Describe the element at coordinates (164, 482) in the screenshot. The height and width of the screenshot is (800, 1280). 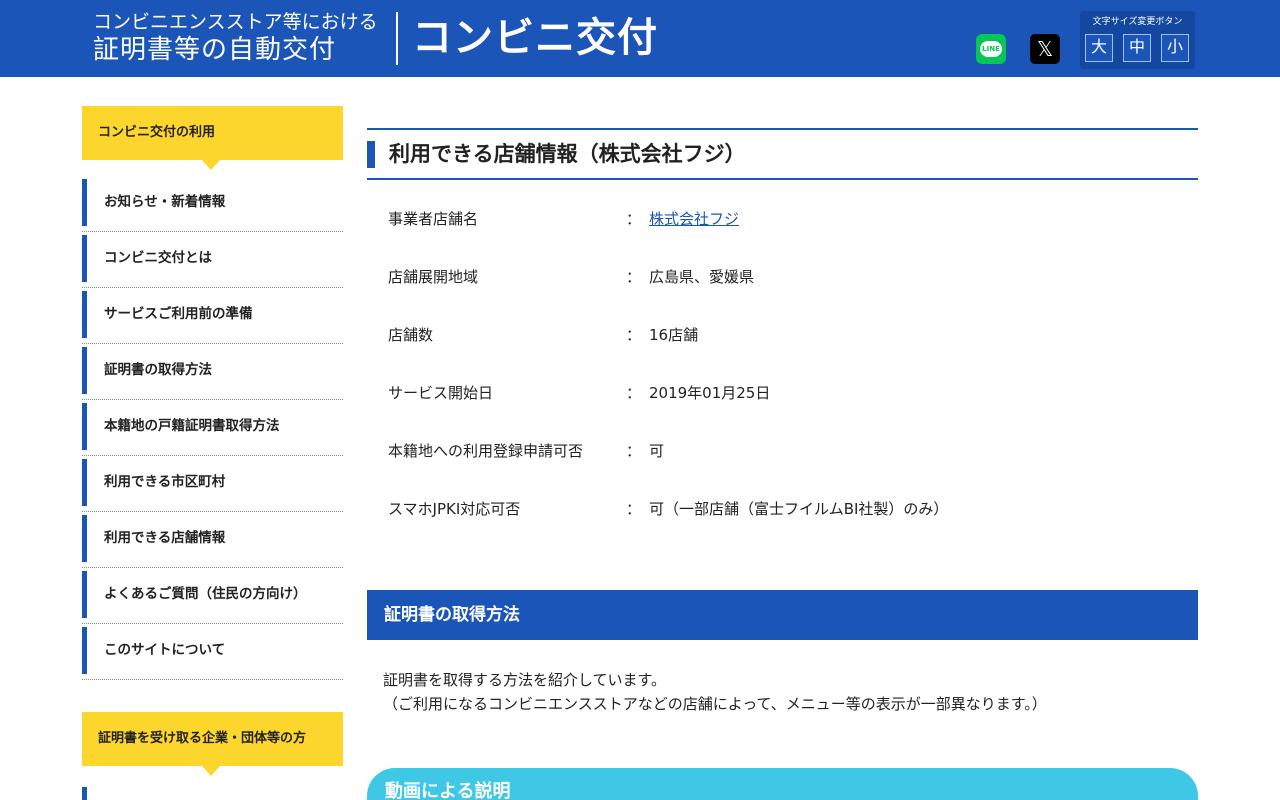
I see `sidebar-item-label: 利用できる市区町村` at that location.